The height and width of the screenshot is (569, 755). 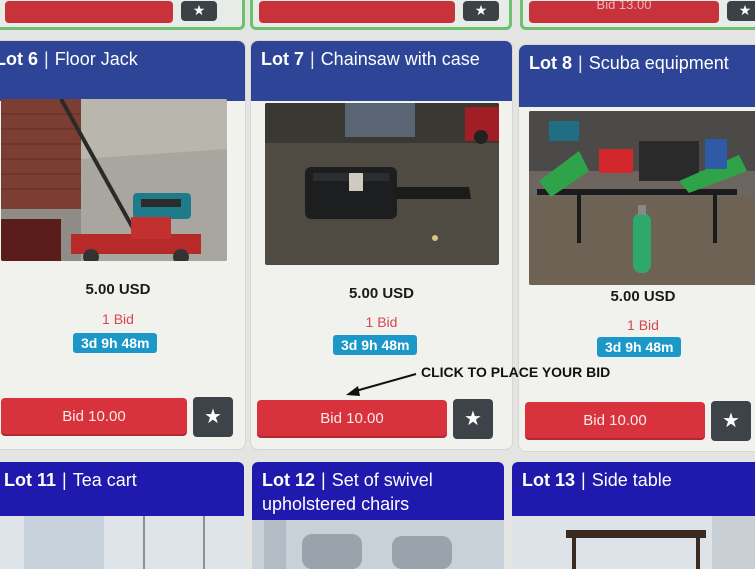 What do you see at coordinates (382, 480) in the screenshot?
I see `lot-title-line1: Set of swivel` at bounding box center [382, 480].